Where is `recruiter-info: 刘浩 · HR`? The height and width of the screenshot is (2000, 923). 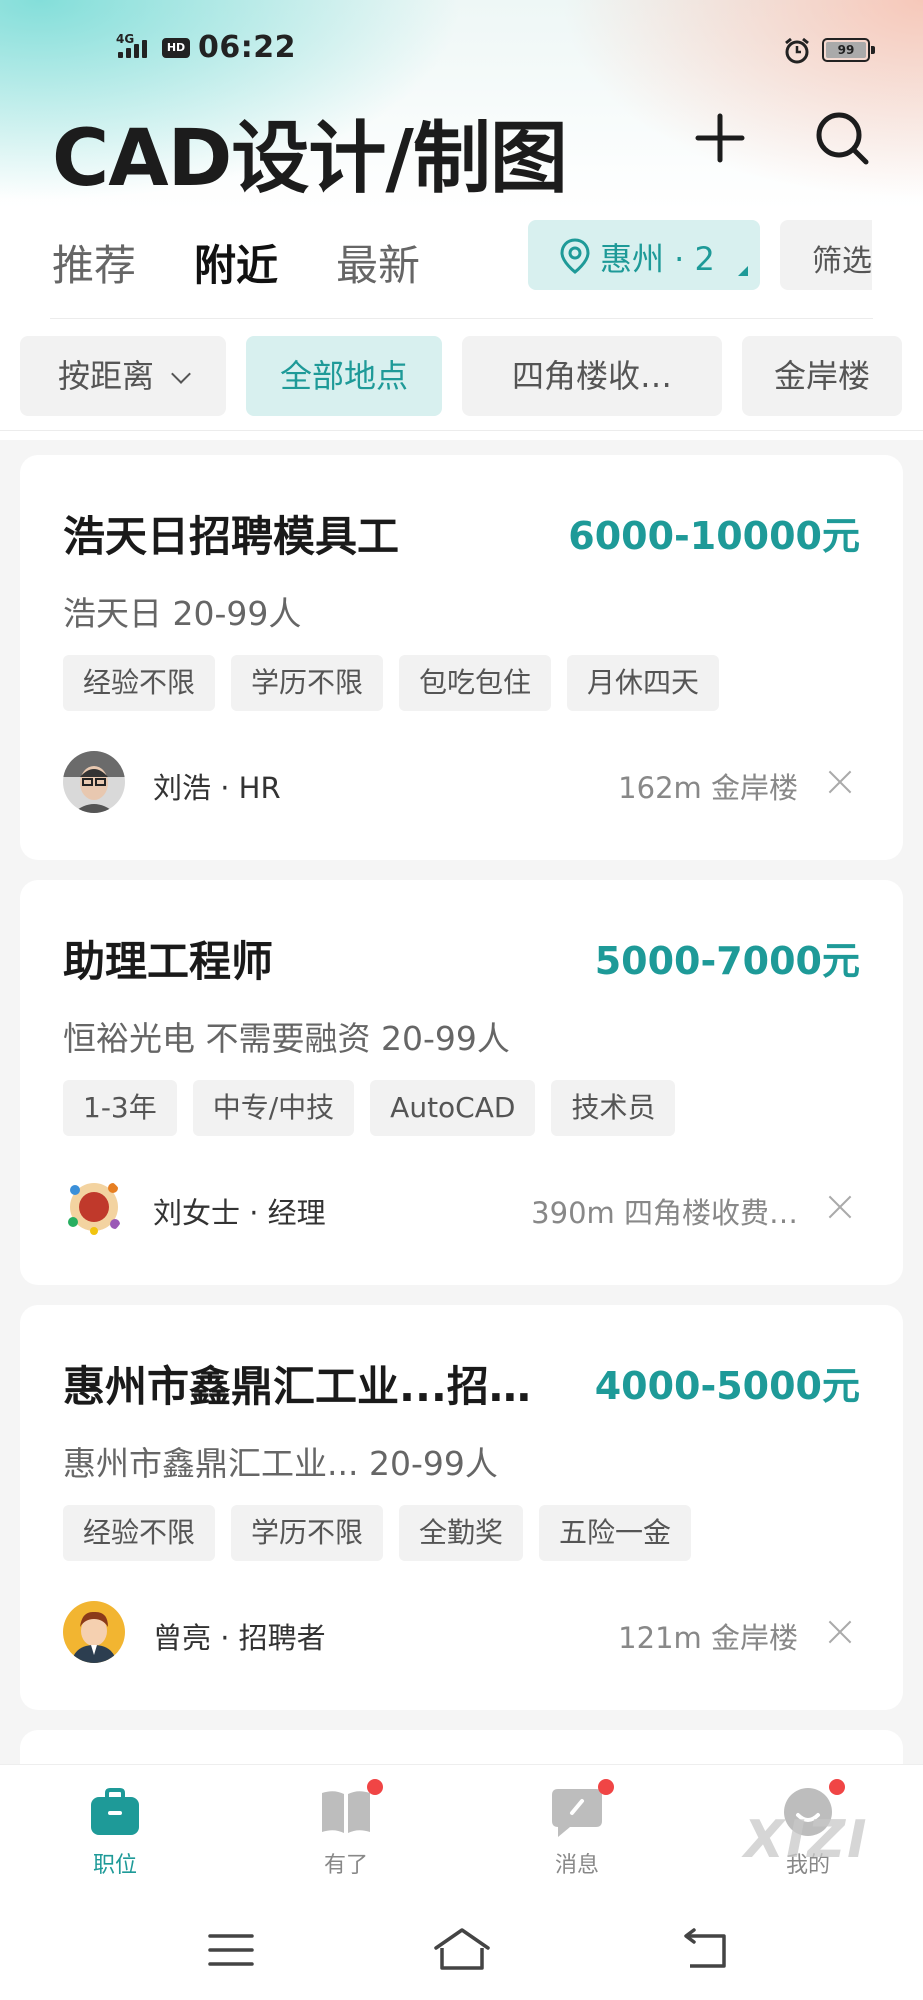 recruiter-info: 刘浩 · HR is located at coordinates (217, 788).